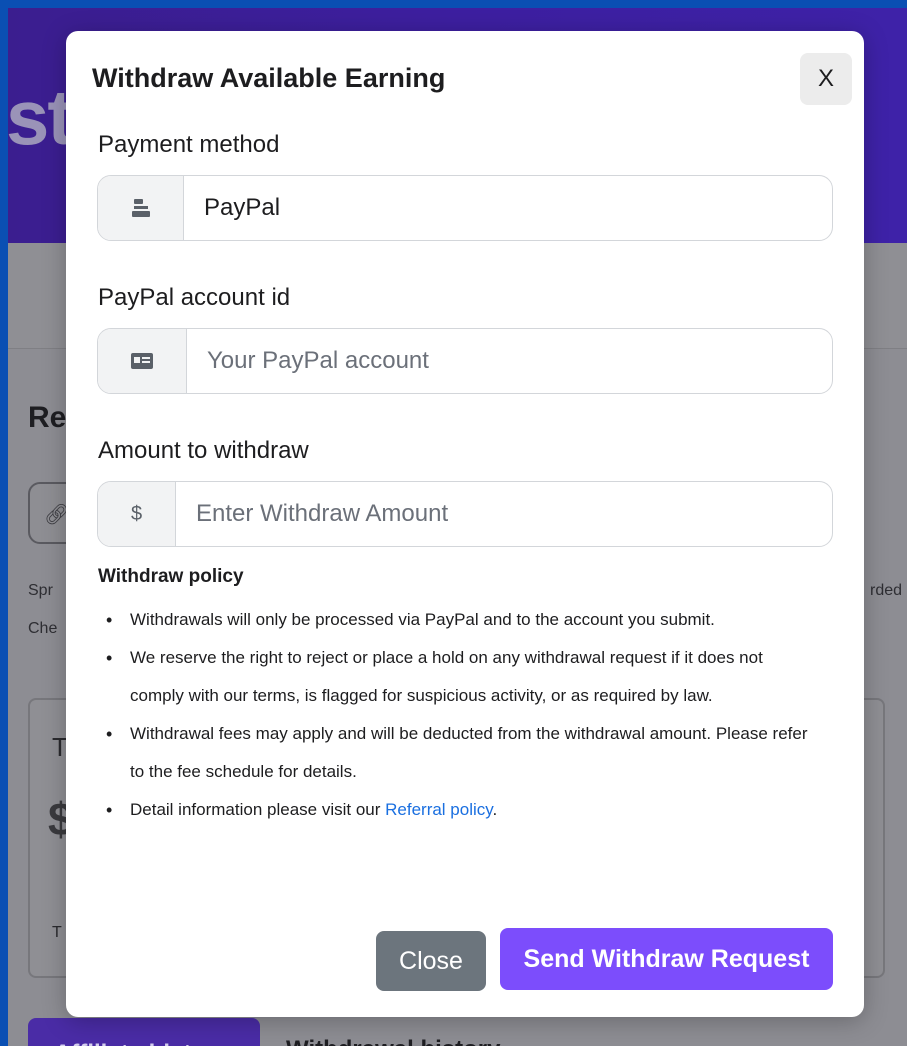 The image size is (907, 1046). Describe the element at coordinates (40, 590) in the screenshot. I see `description-text: Spr` at that location.